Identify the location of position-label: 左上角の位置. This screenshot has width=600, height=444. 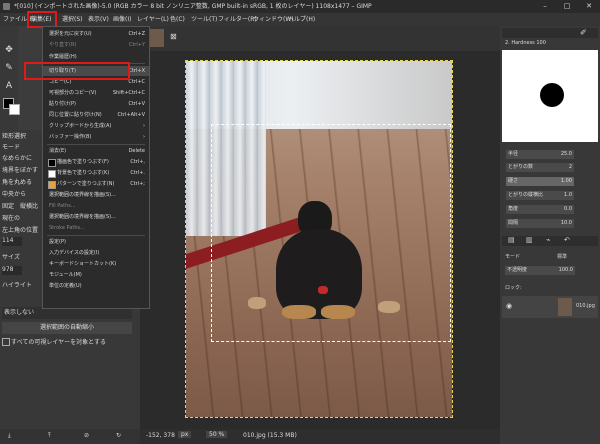
(20, 230).